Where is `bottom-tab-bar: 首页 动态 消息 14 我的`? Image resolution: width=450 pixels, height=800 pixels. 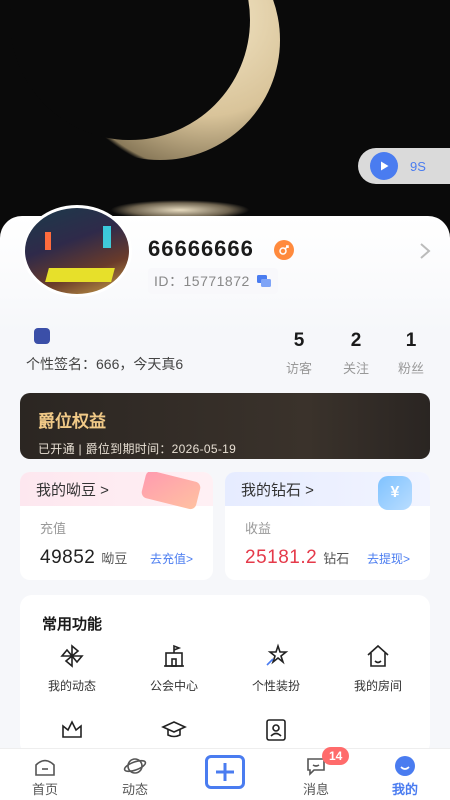 bottom-tab-bar: 首页 动态 消息 14 我的 is located at coordinates (225, 773).